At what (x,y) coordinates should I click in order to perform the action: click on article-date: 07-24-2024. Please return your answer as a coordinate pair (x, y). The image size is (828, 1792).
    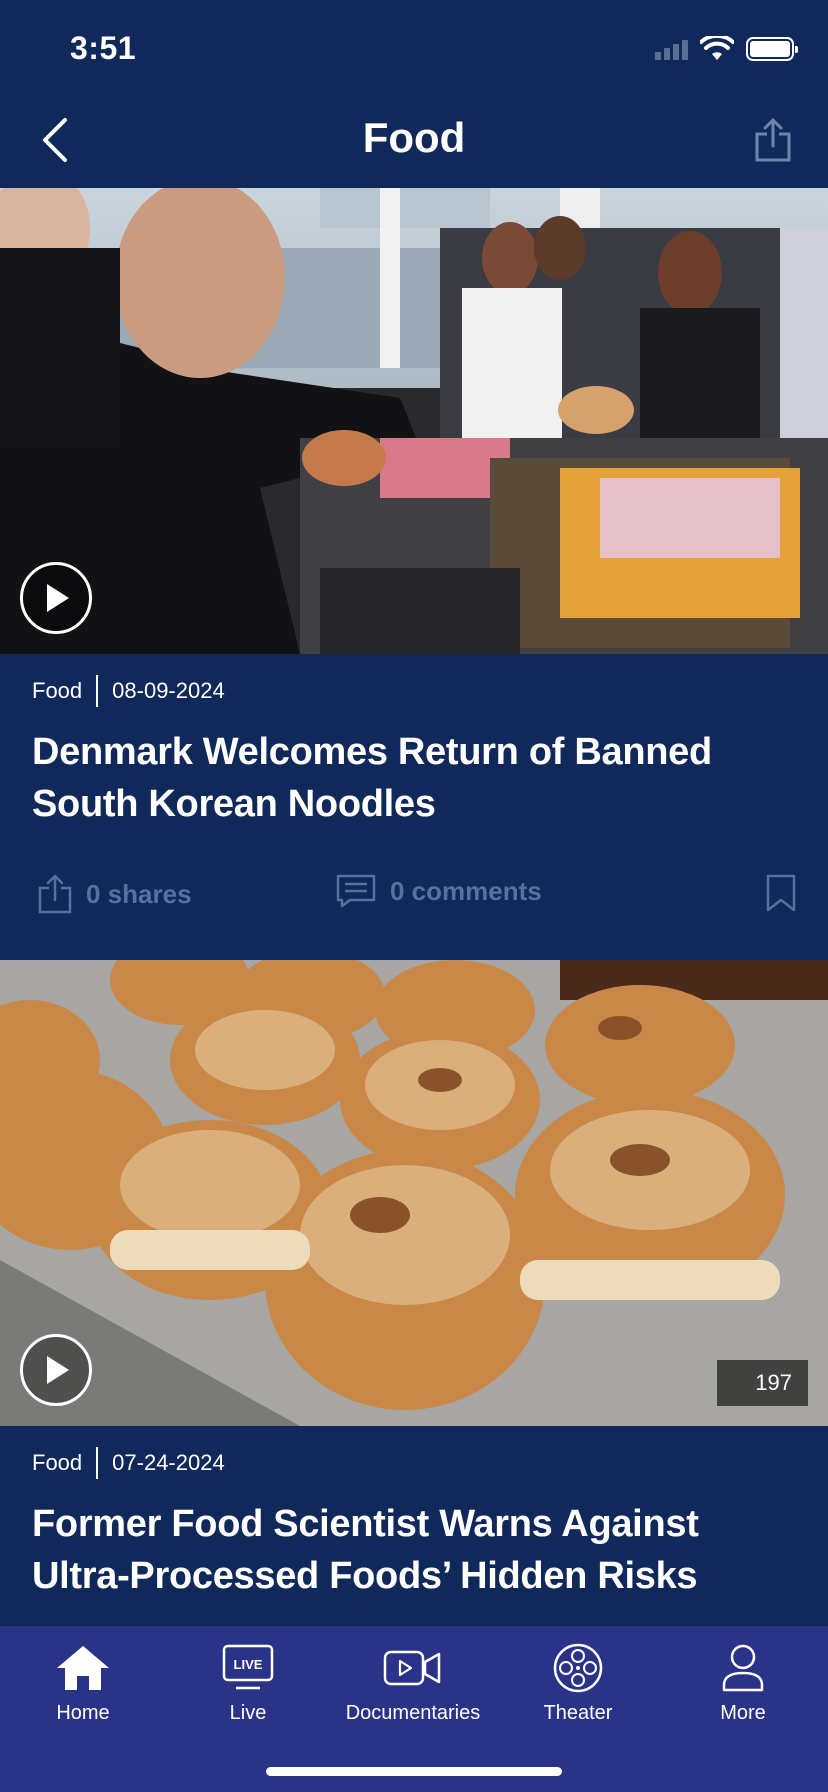
    Looking at the image, I should click on (168, 1462).